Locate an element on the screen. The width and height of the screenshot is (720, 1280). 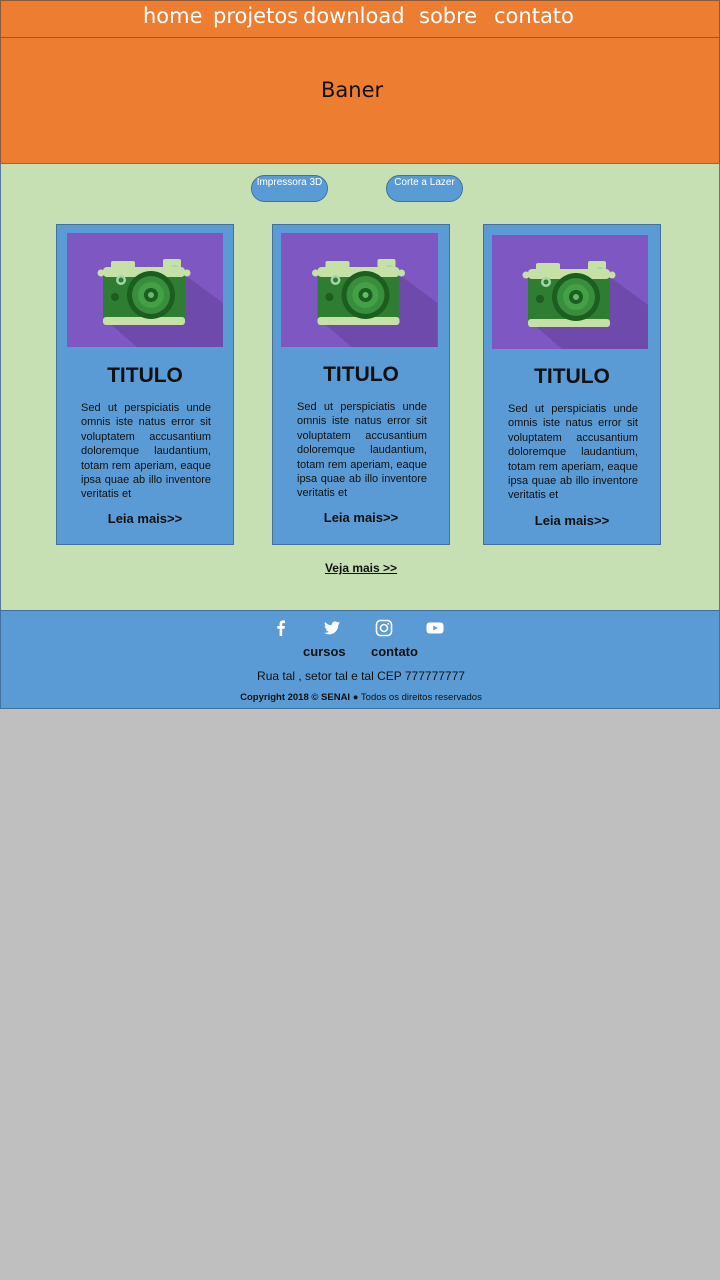
nav-contato: contato is located at coordinates (534, 16).